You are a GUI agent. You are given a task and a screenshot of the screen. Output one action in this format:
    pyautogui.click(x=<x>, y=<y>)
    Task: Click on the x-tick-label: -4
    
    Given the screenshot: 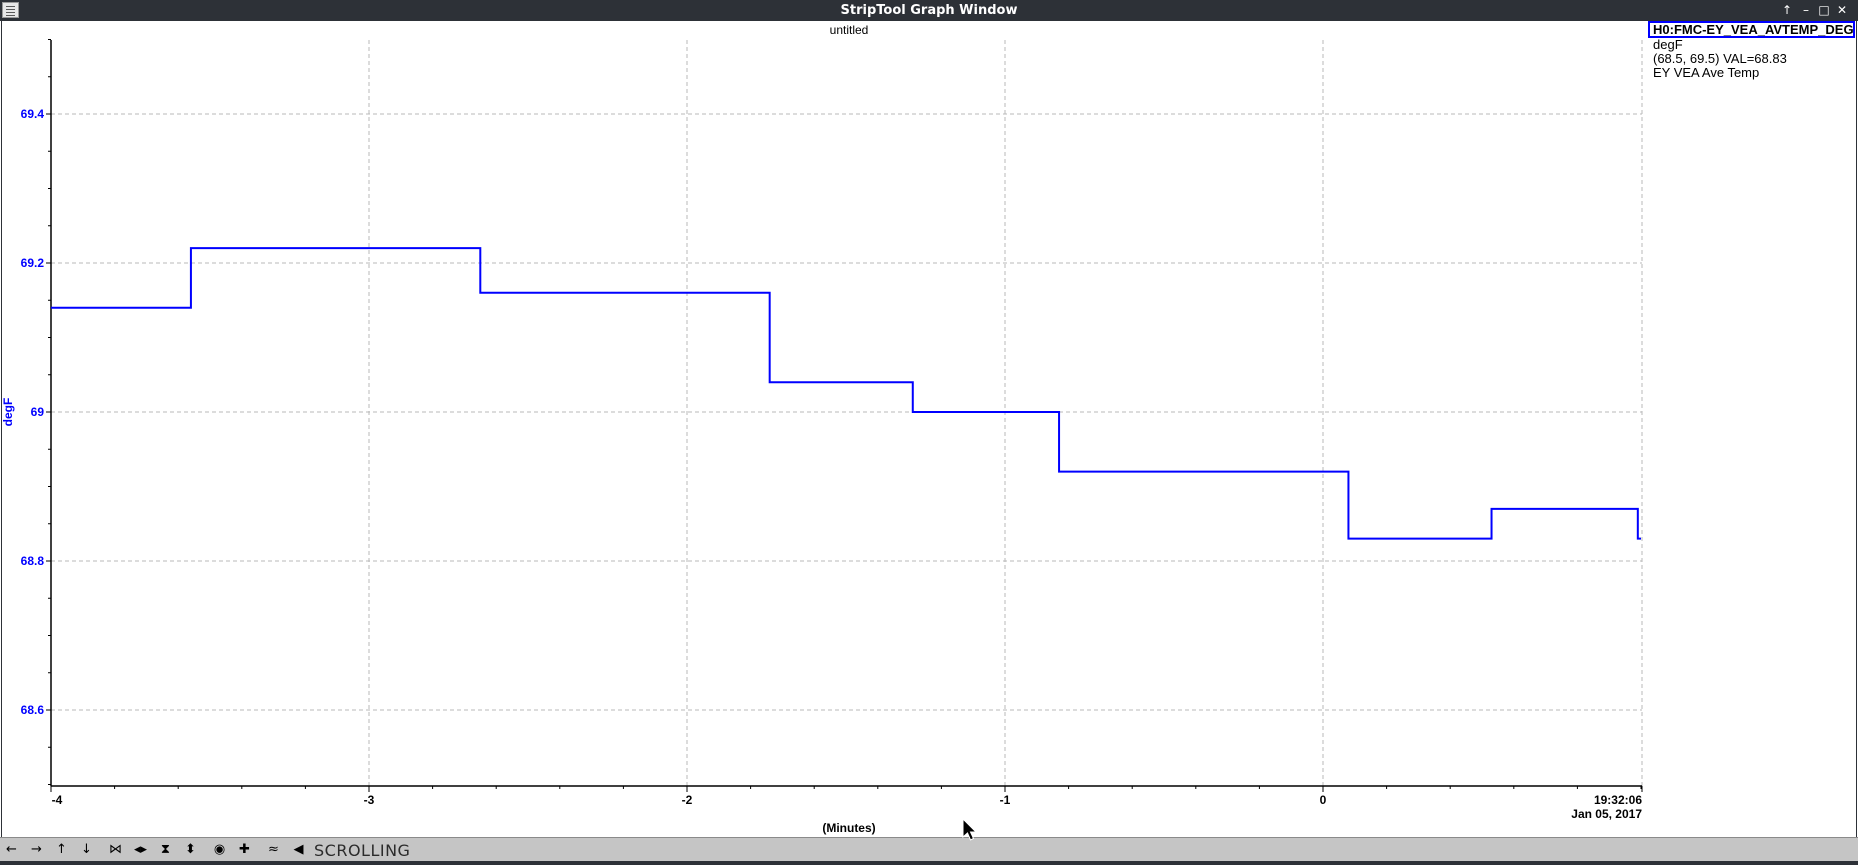 What is the action you would take?
    pyautogui.click(x=57, y=800)
    